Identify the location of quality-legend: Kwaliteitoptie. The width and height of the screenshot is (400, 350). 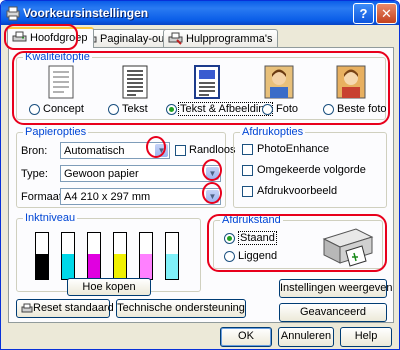
(57, 57).